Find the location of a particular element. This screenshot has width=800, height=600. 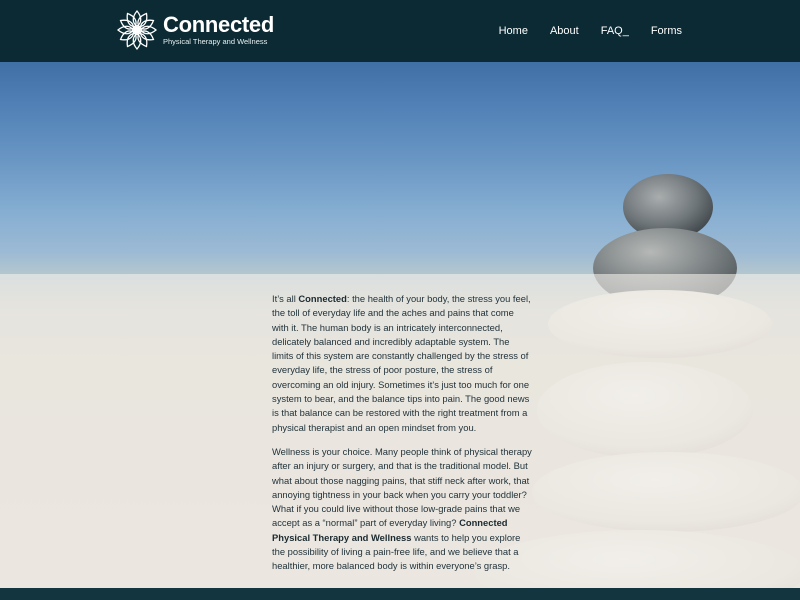

lotus-logo-icon is located at coordinates (137, 30).